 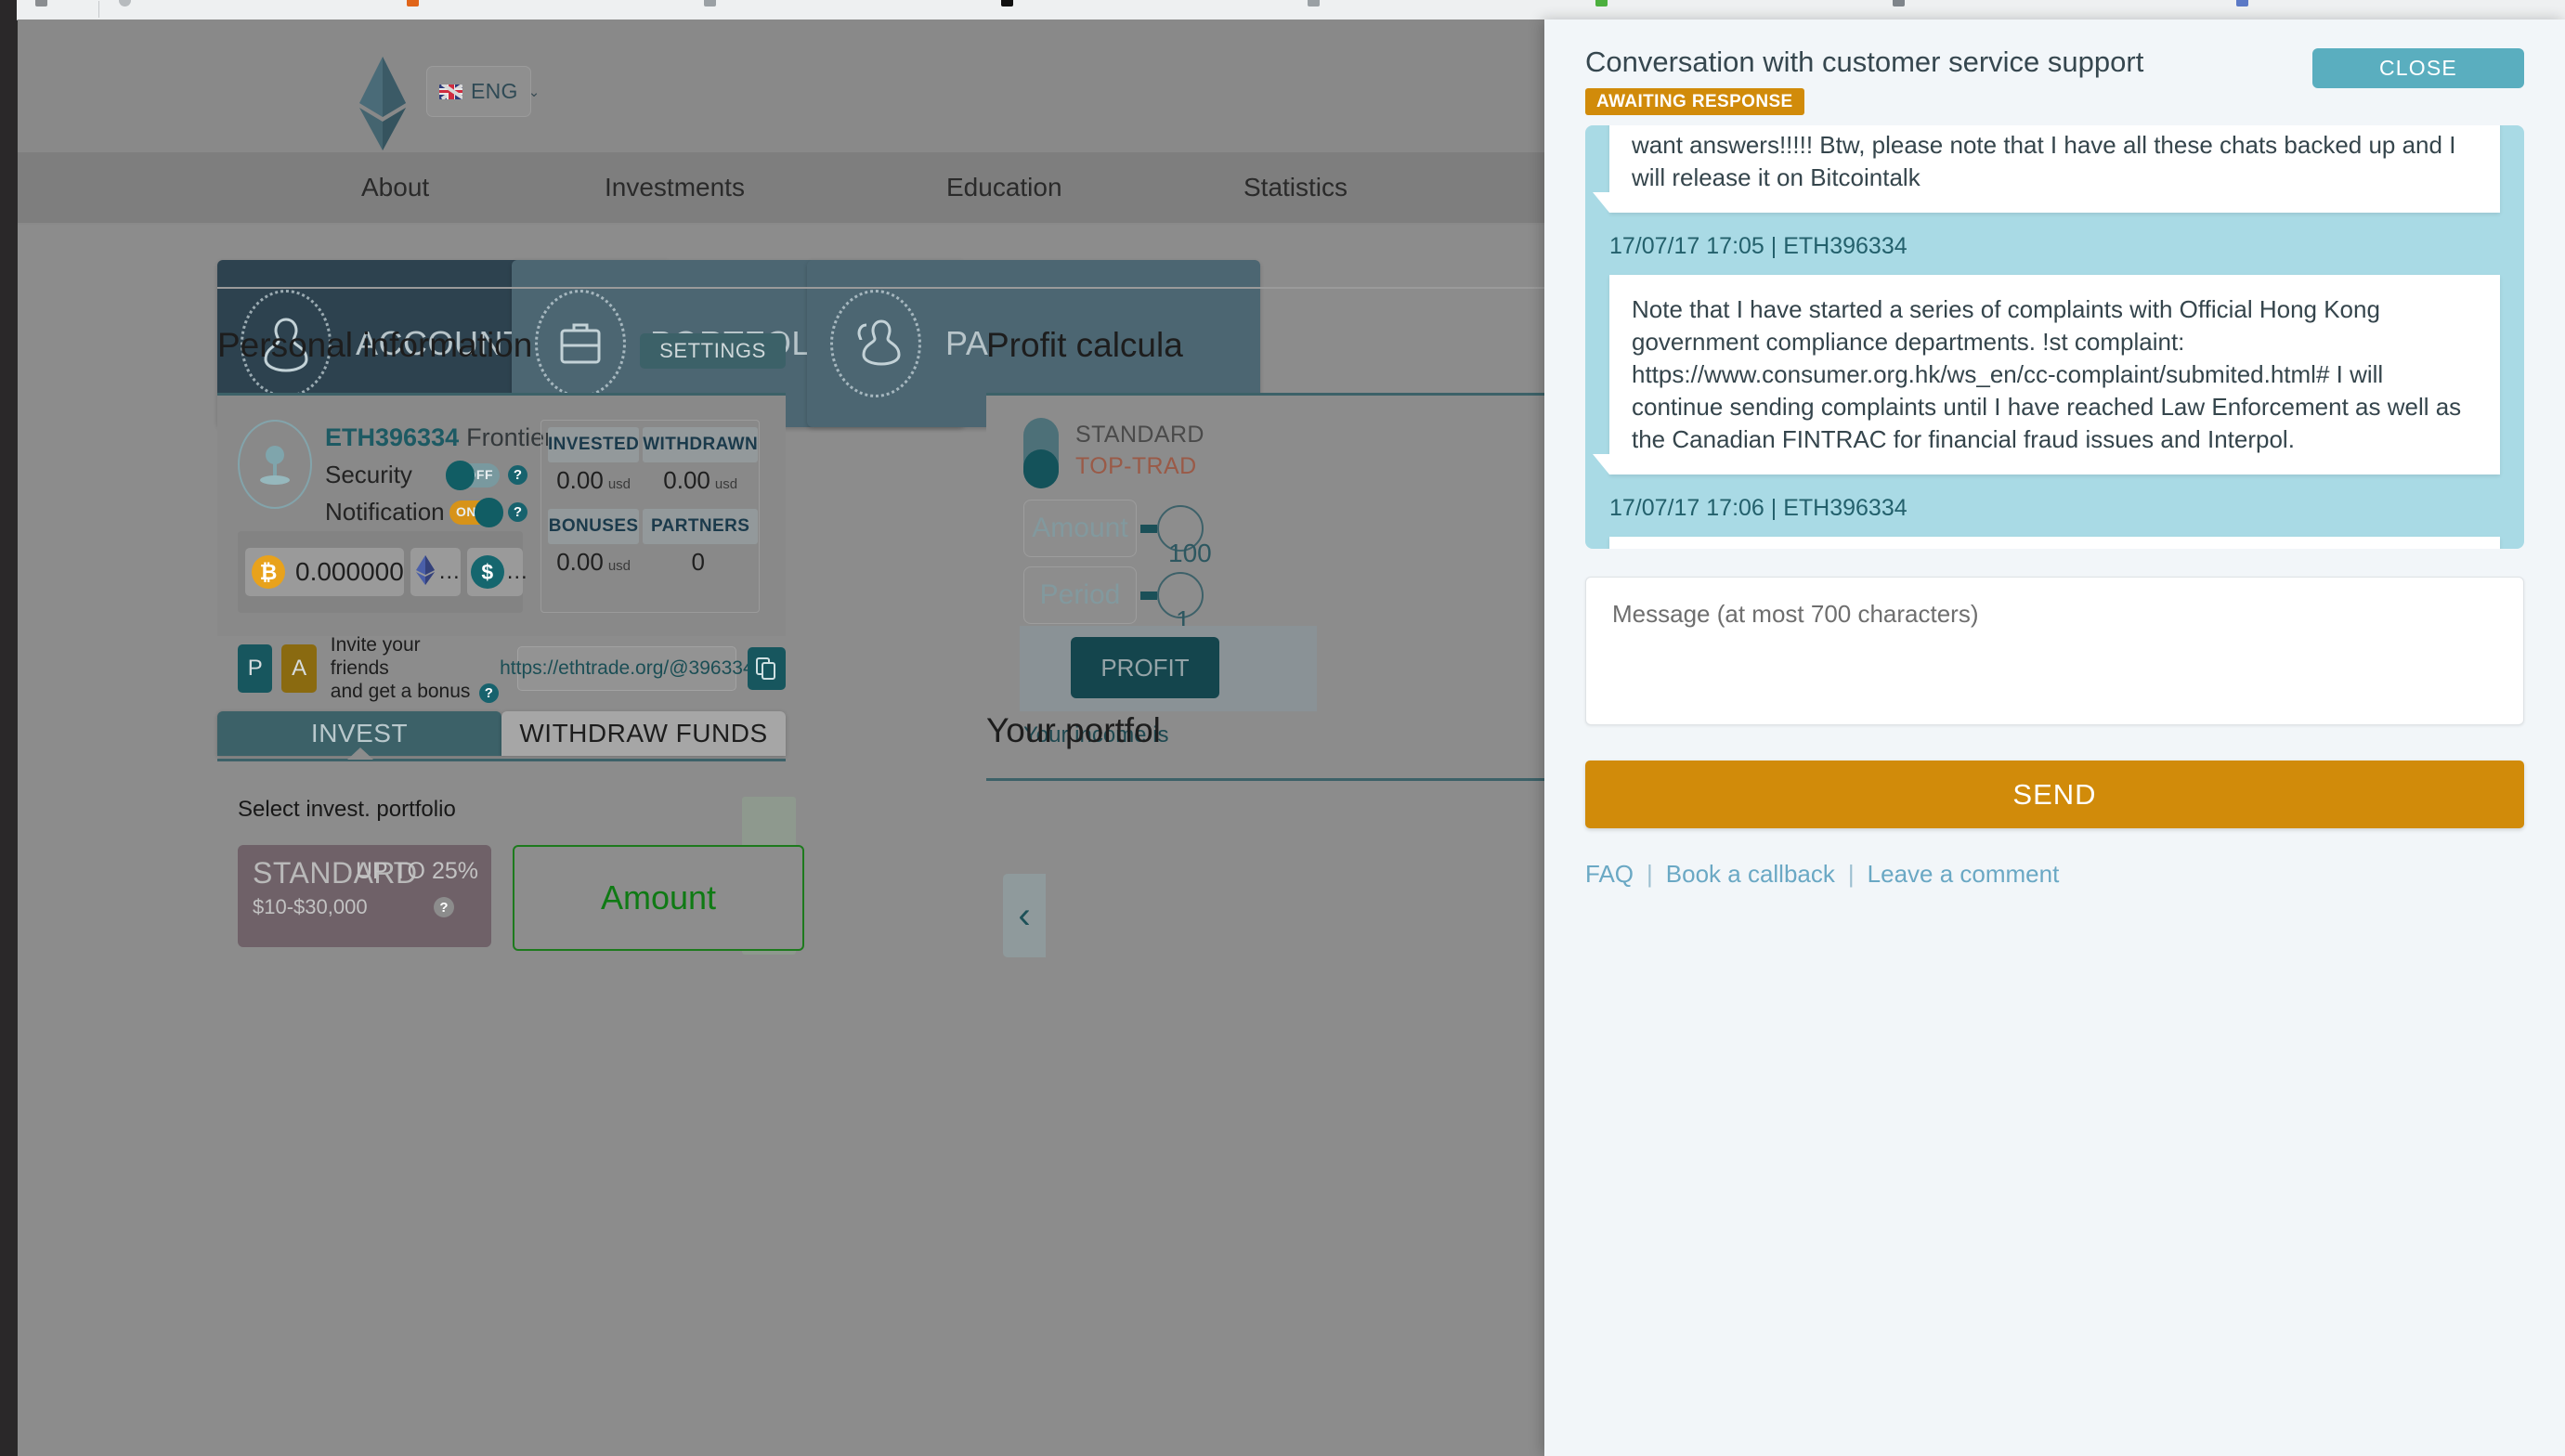 What do you see at coordinates (392, 437) in the screenshot?
I see `account-id: ETH396334` at bounding box center [392, 437].